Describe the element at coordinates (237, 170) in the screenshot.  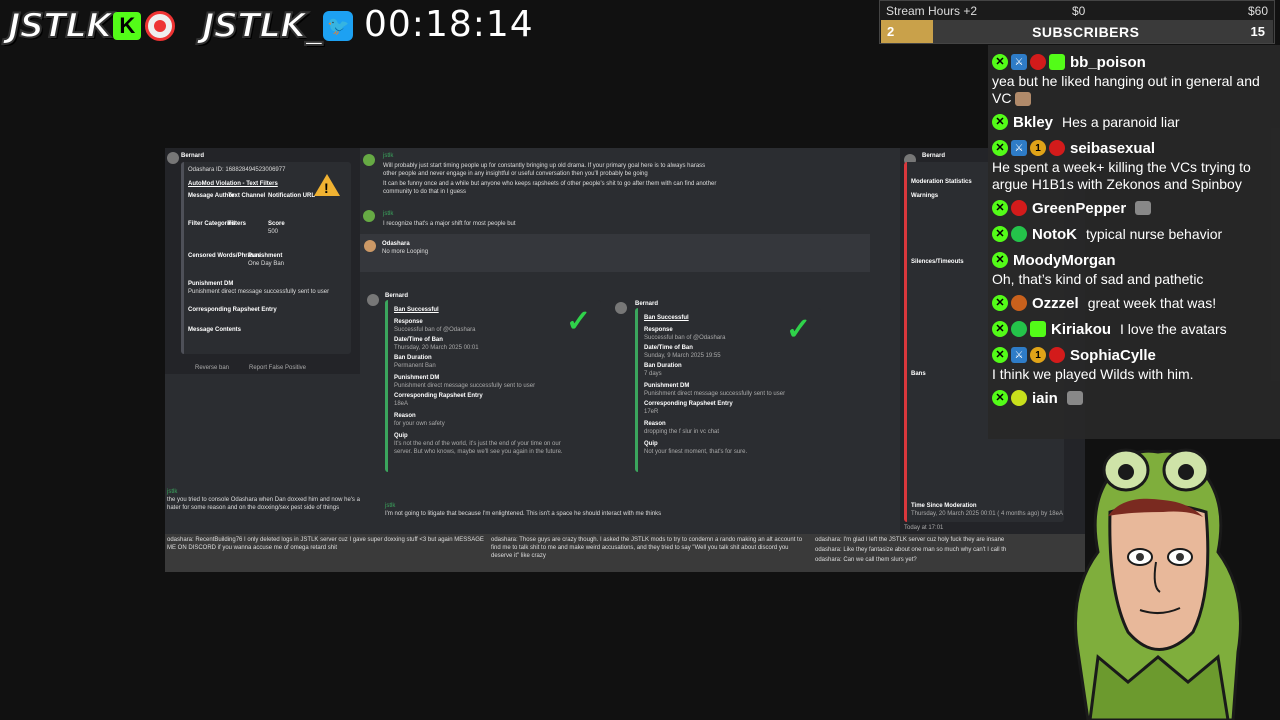
I see `automod-id: Odashara ID: 168828494523006977` at that location.